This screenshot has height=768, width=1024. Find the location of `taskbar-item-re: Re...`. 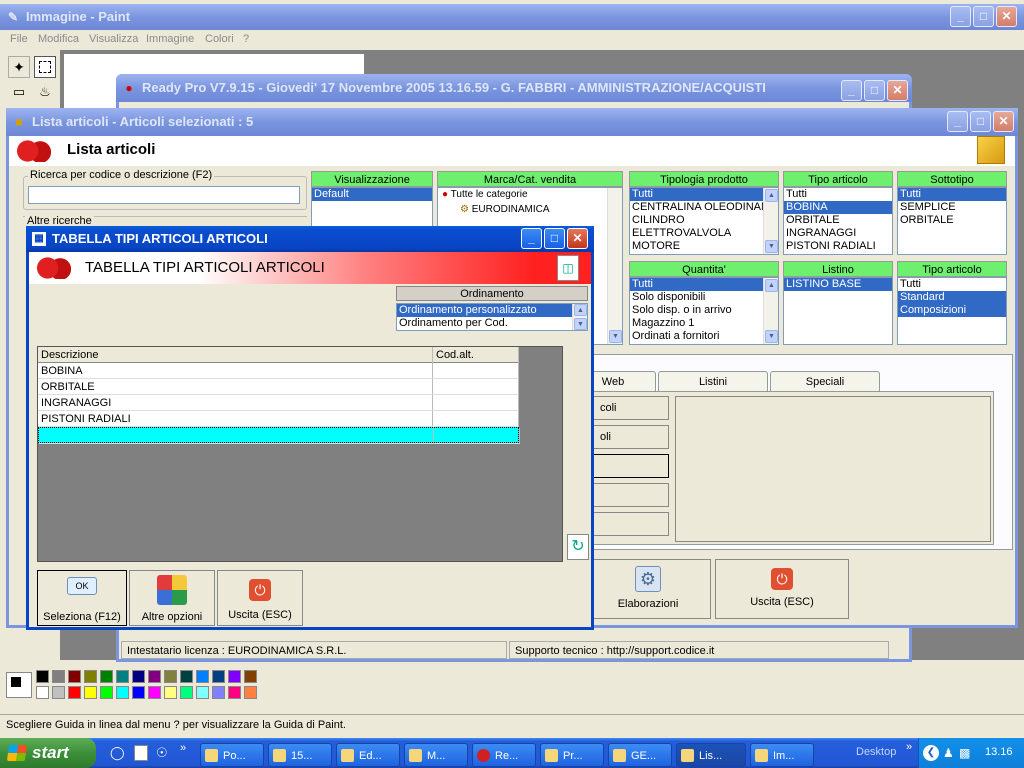

taskbar-item-re: Re... is located at coordinates (504, 755).